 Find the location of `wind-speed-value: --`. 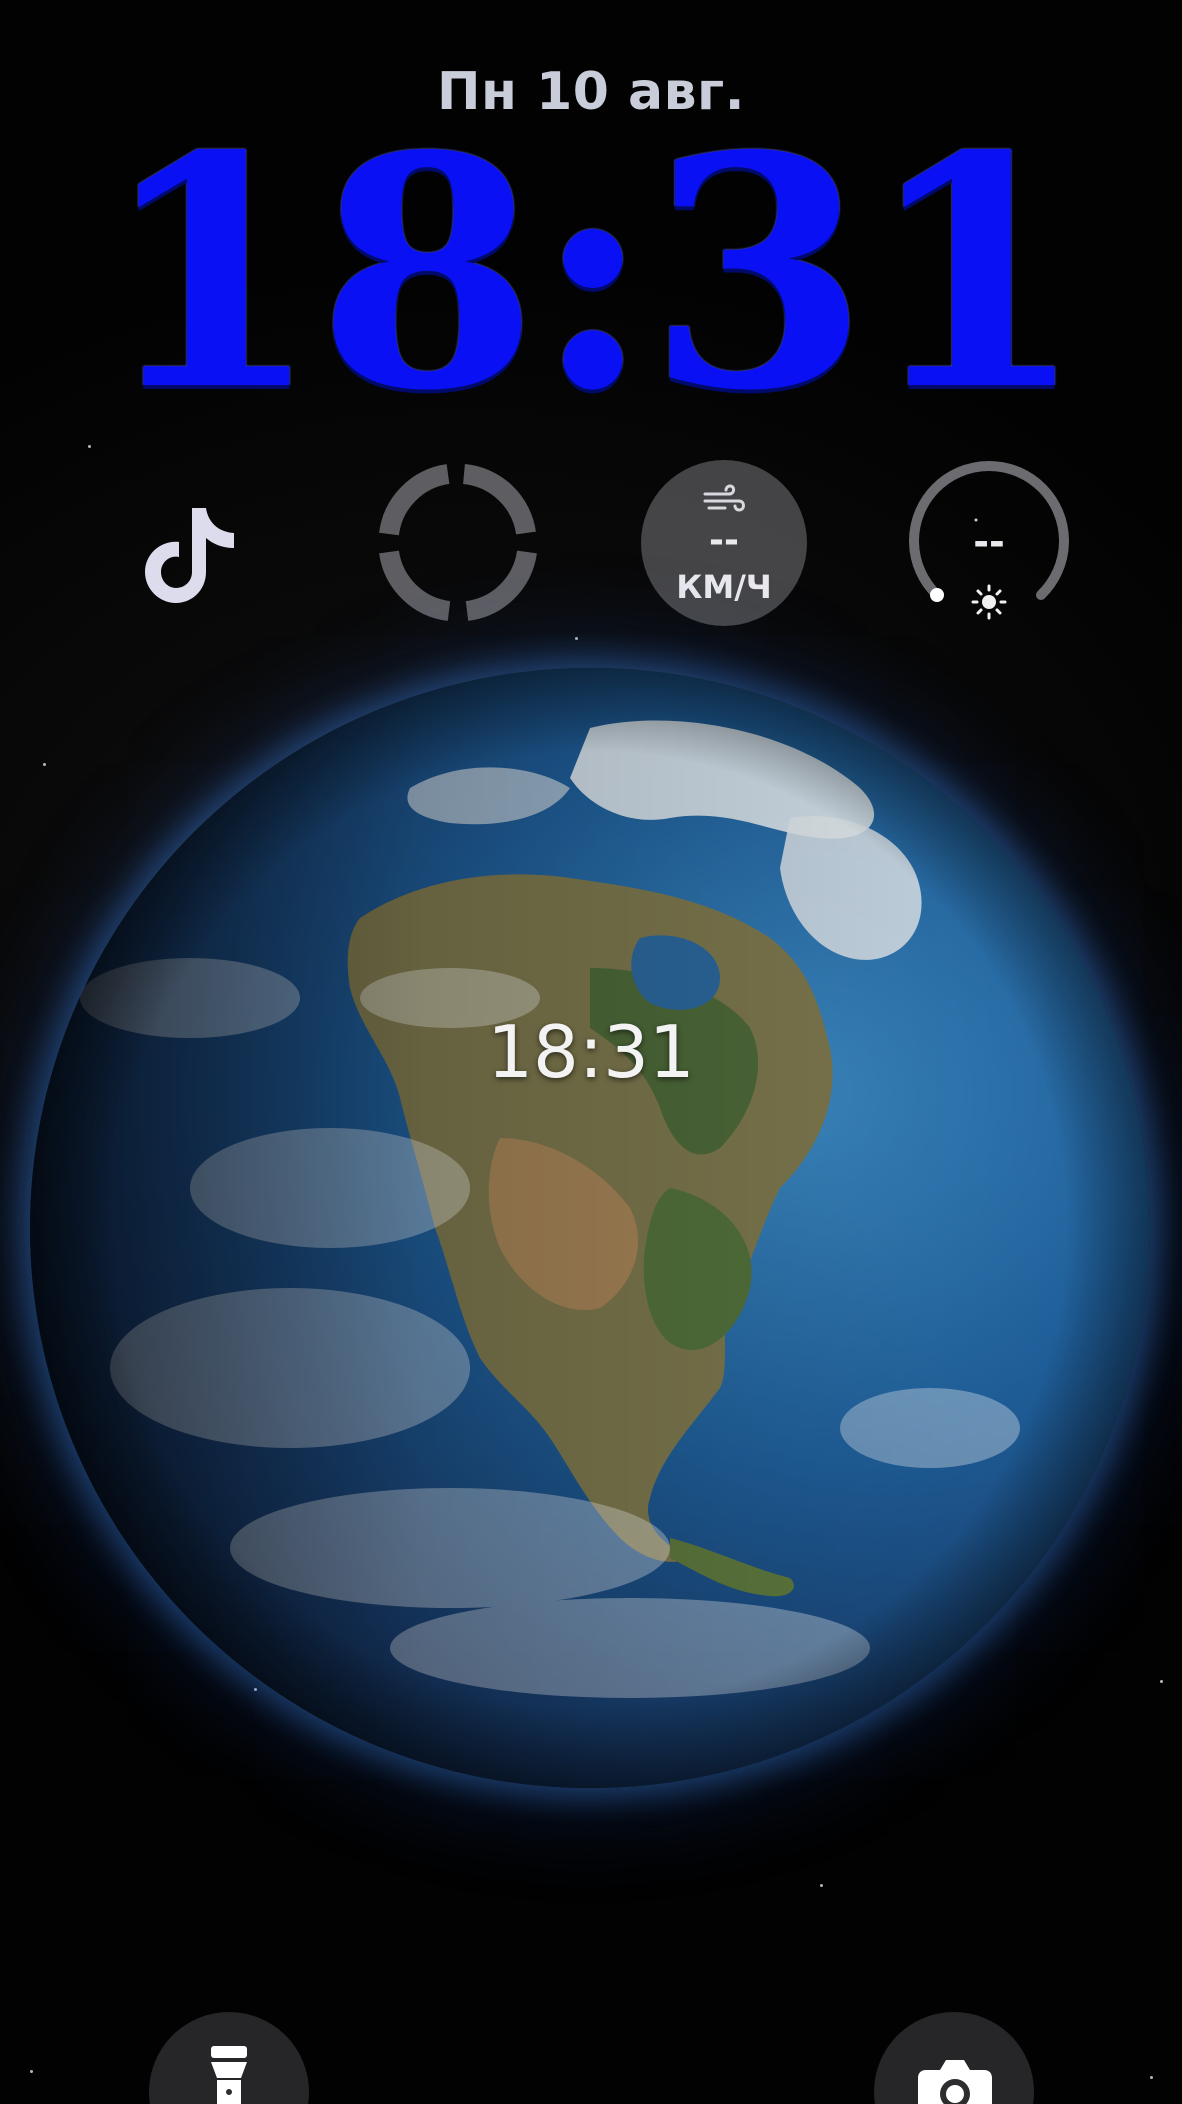

wind-speed-value: -- is located at coordinates (724, 540).